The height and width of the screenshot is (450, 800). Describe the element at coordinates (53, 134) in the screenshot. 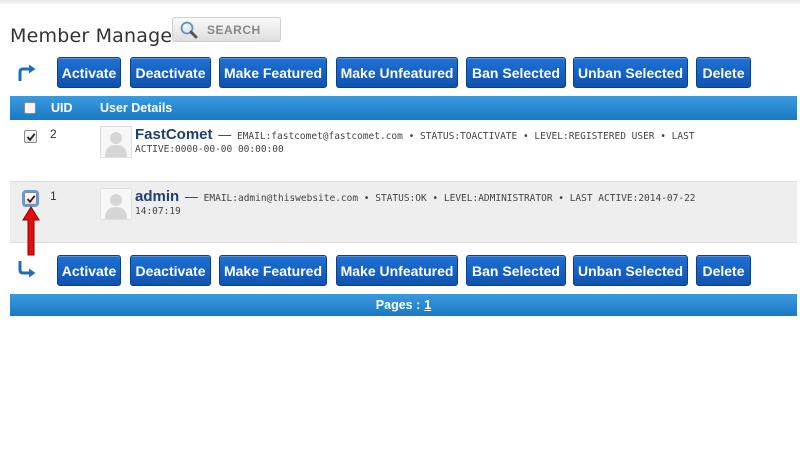

I see `row-uid: 2` at that location.